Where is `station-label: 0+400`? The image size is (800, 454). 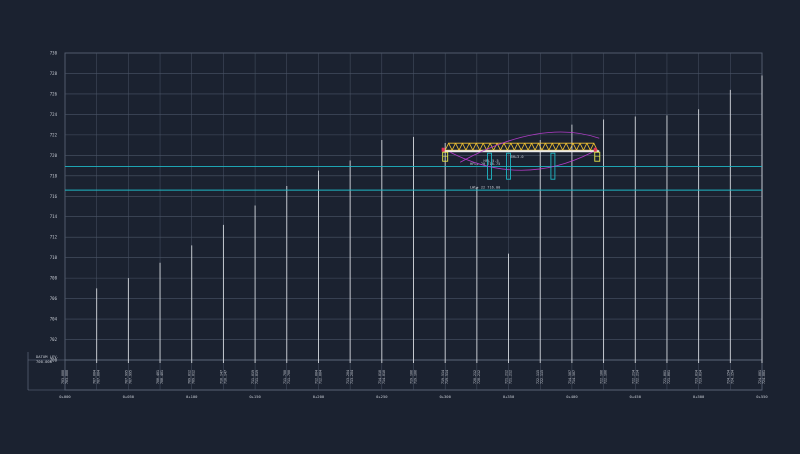
station-label: 0+400 is located at coordinates (572, 396).